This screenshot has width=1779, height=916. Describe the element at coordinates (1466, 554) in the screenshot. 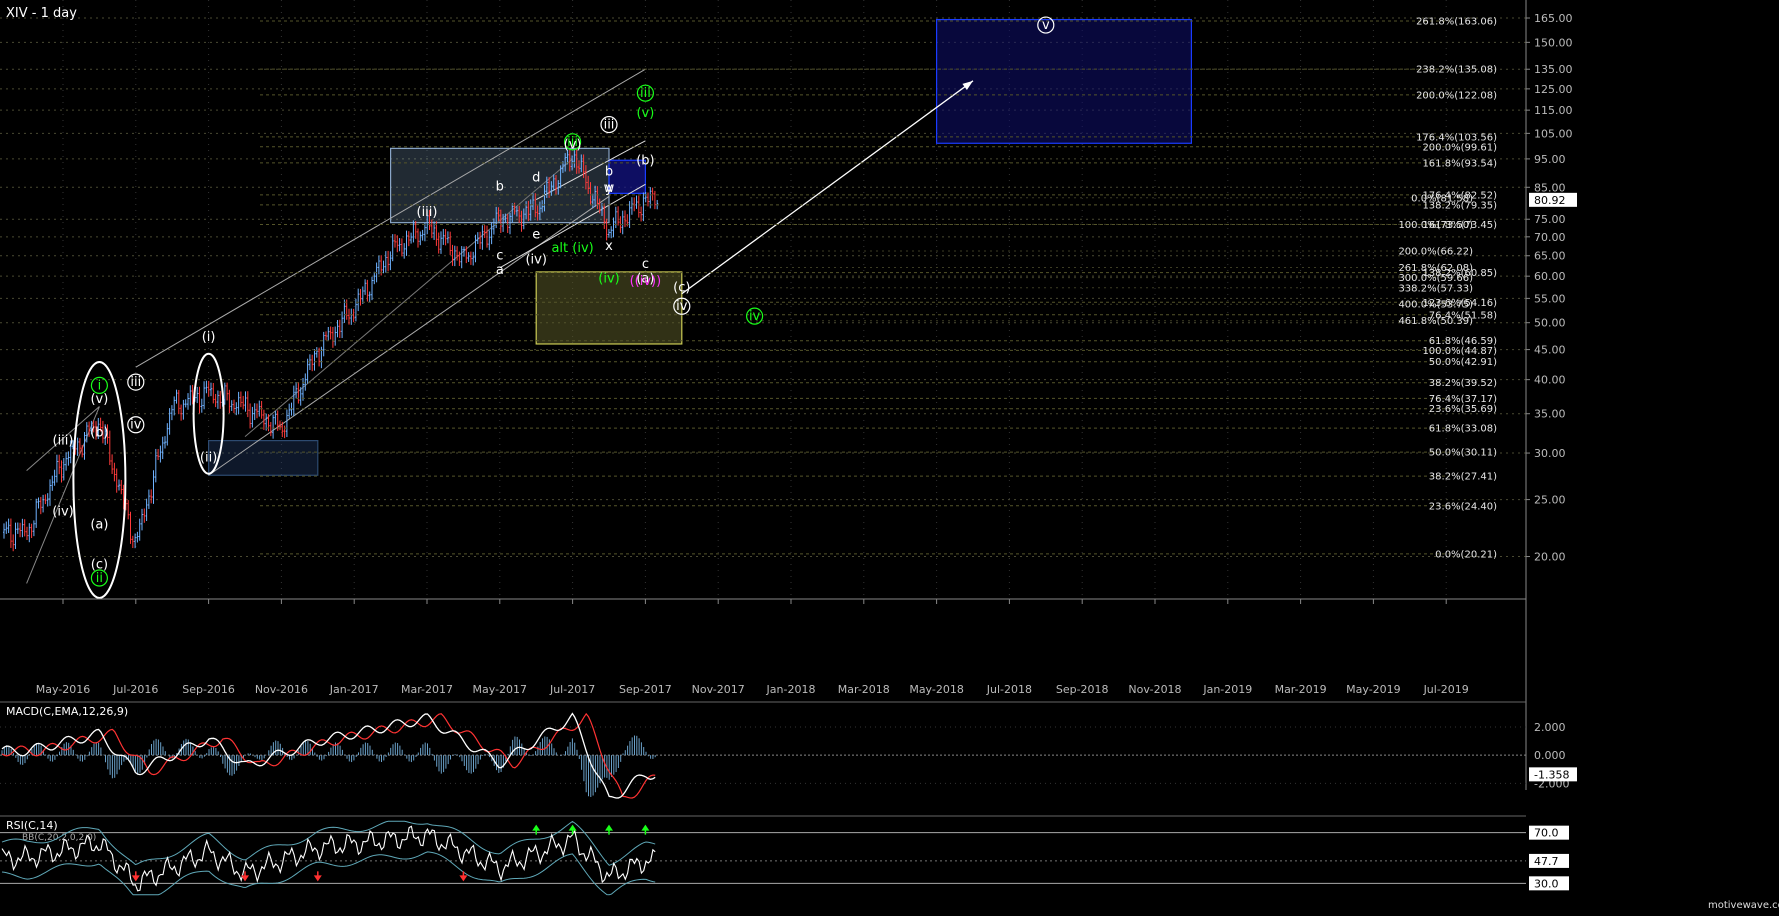

I see `fib-label: 0.0%(20.21)` at that location.